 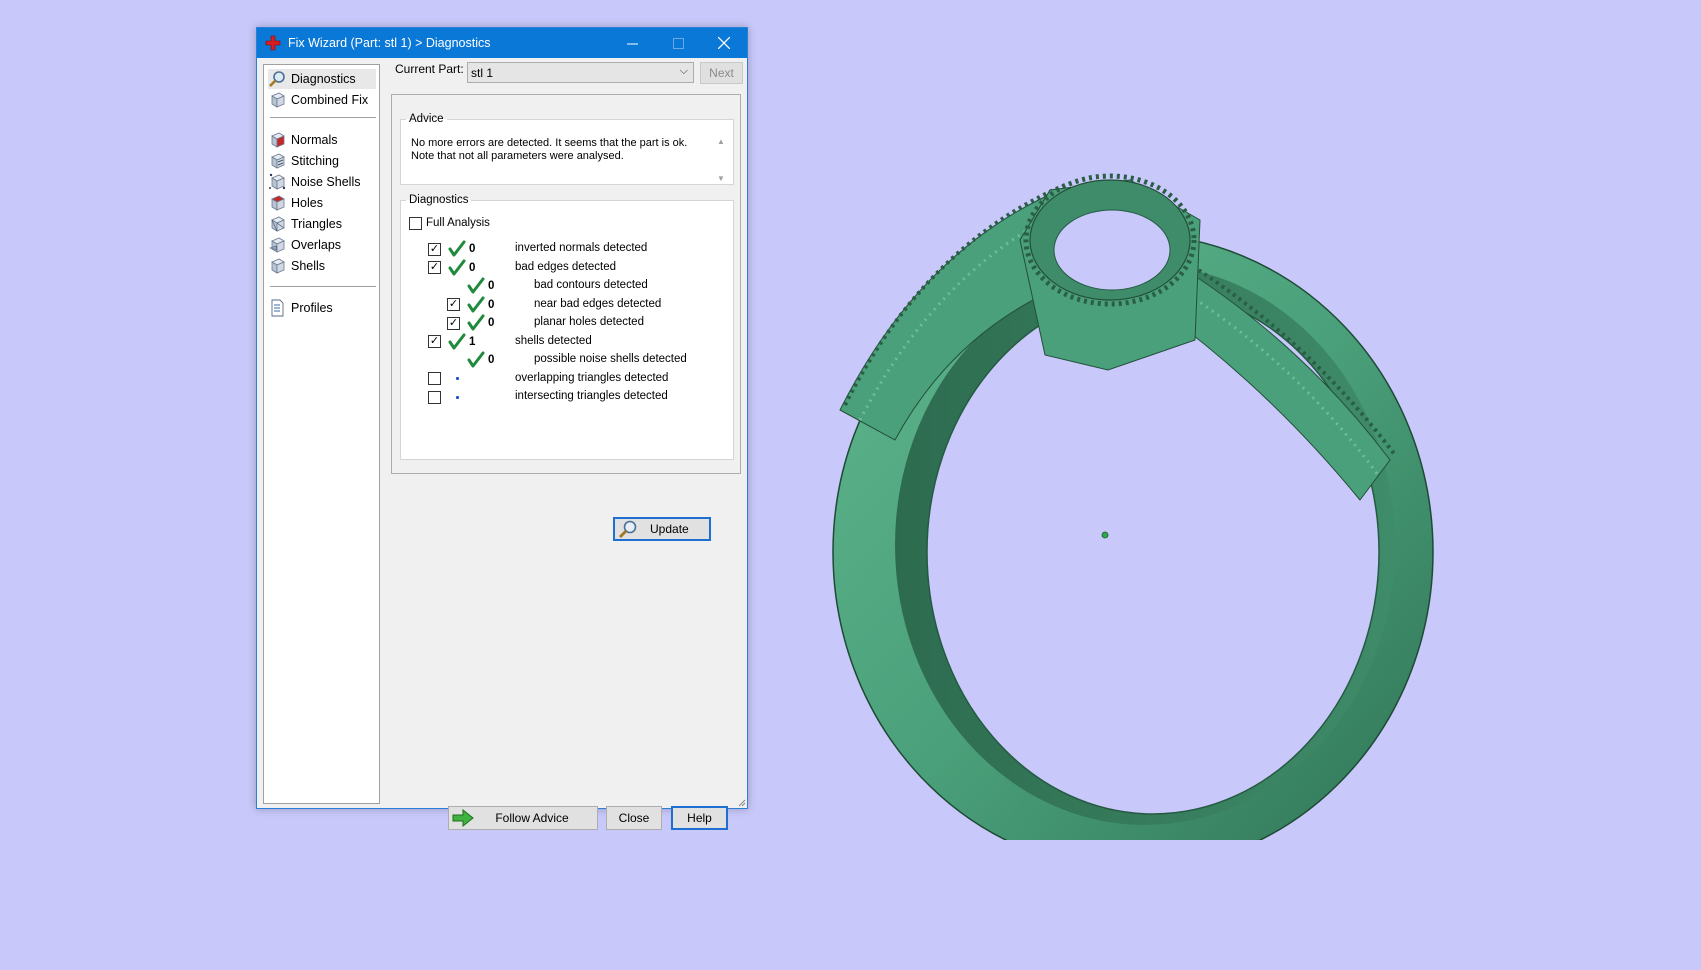 I want to click on advice-legend: Advice, so click(x=426, y=119).